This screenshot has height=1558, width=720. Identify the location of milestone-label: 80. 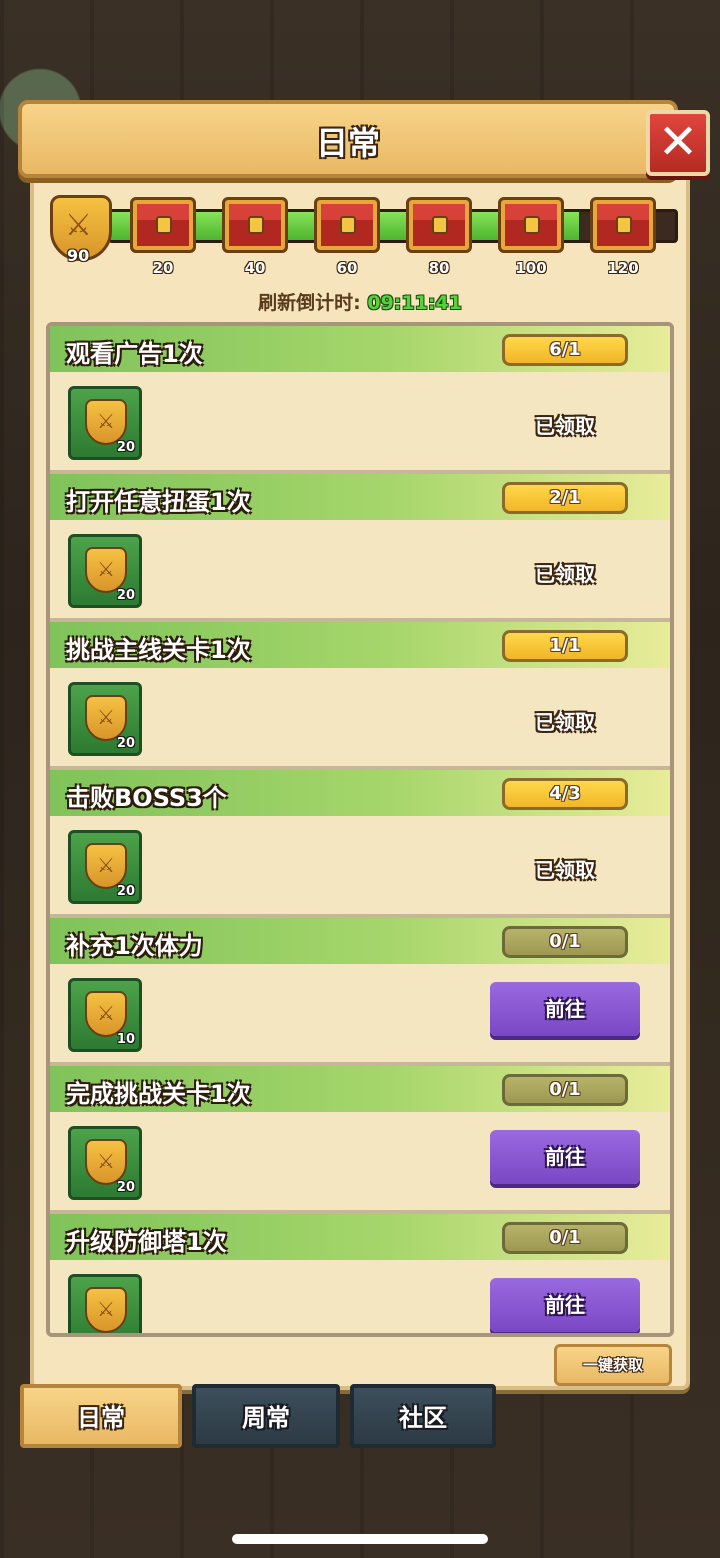
(439, 268).